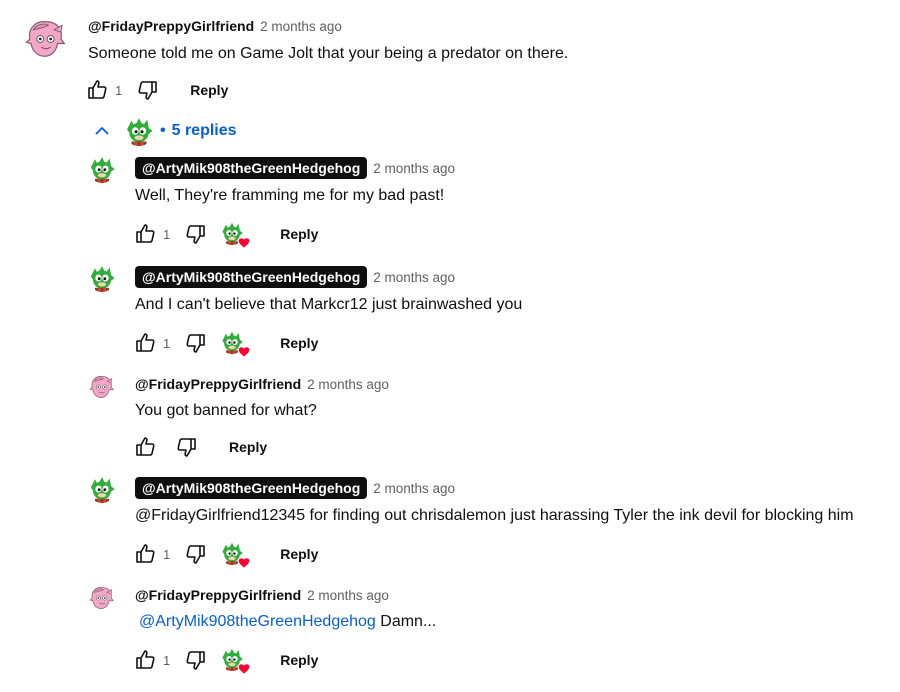 The height and width of the screenshot is (692, 900). Describe the element at coordinates (102, 130) in the screenshot. I see `chevron-up-icon` at that location.